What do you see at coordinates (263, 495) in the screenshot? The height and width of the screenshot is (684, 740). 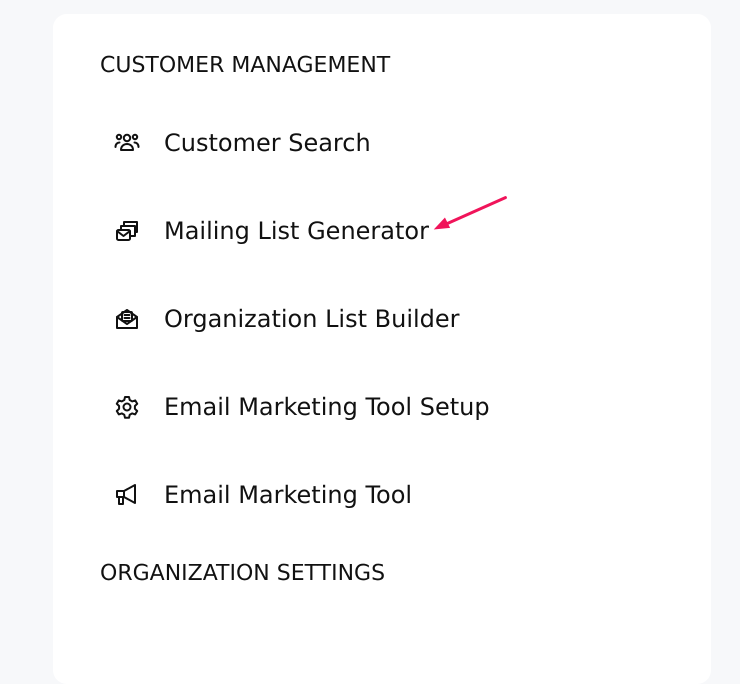 I see `menu-item: Email Marketing Tool` at bounding box center [263, 495].